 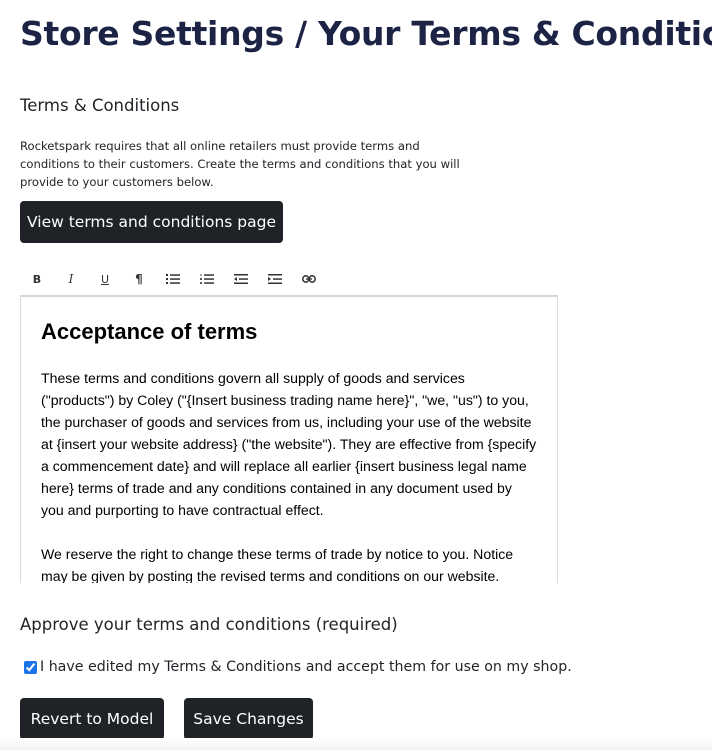 I want to click on save-changes-button: Save Changes, so click(x=248, y=719).